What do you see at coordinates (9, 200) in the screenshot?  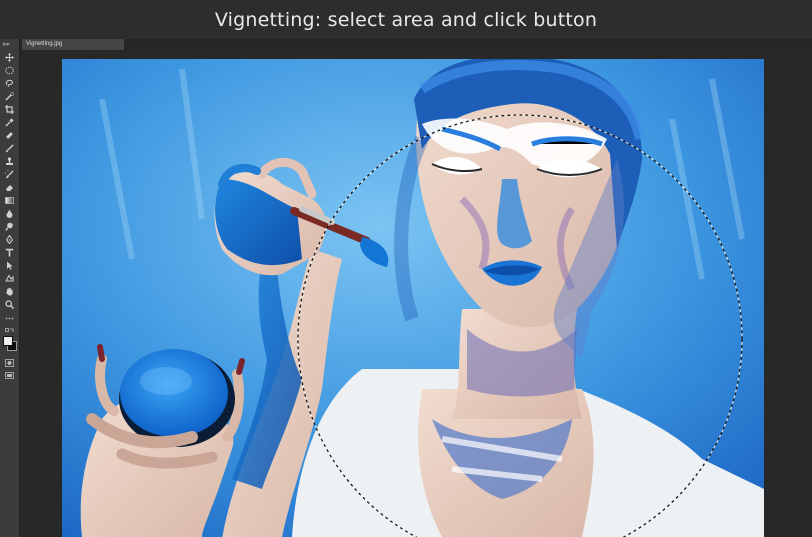 I see `gradient-tool-icon` at bounding box center [9, 200].